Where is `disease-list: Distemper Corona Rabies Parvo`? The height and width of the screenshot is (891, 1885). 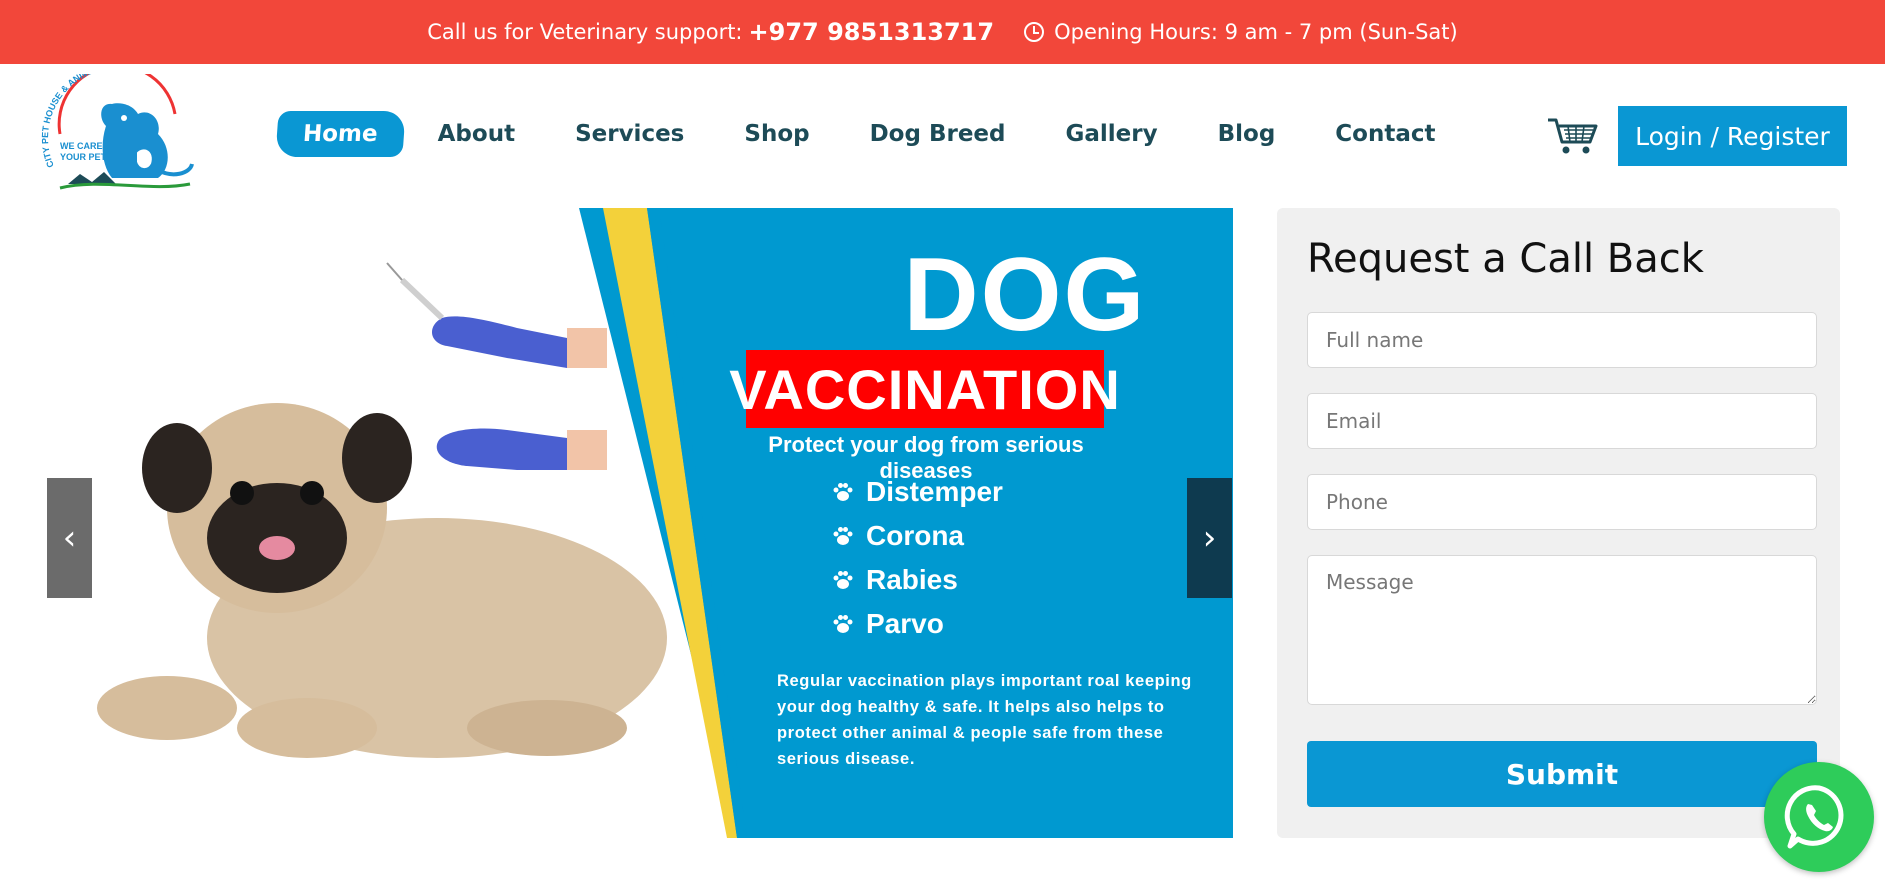 disease-list: Distemper Corona Rabies Parvo is located at coordinates (917, 558).